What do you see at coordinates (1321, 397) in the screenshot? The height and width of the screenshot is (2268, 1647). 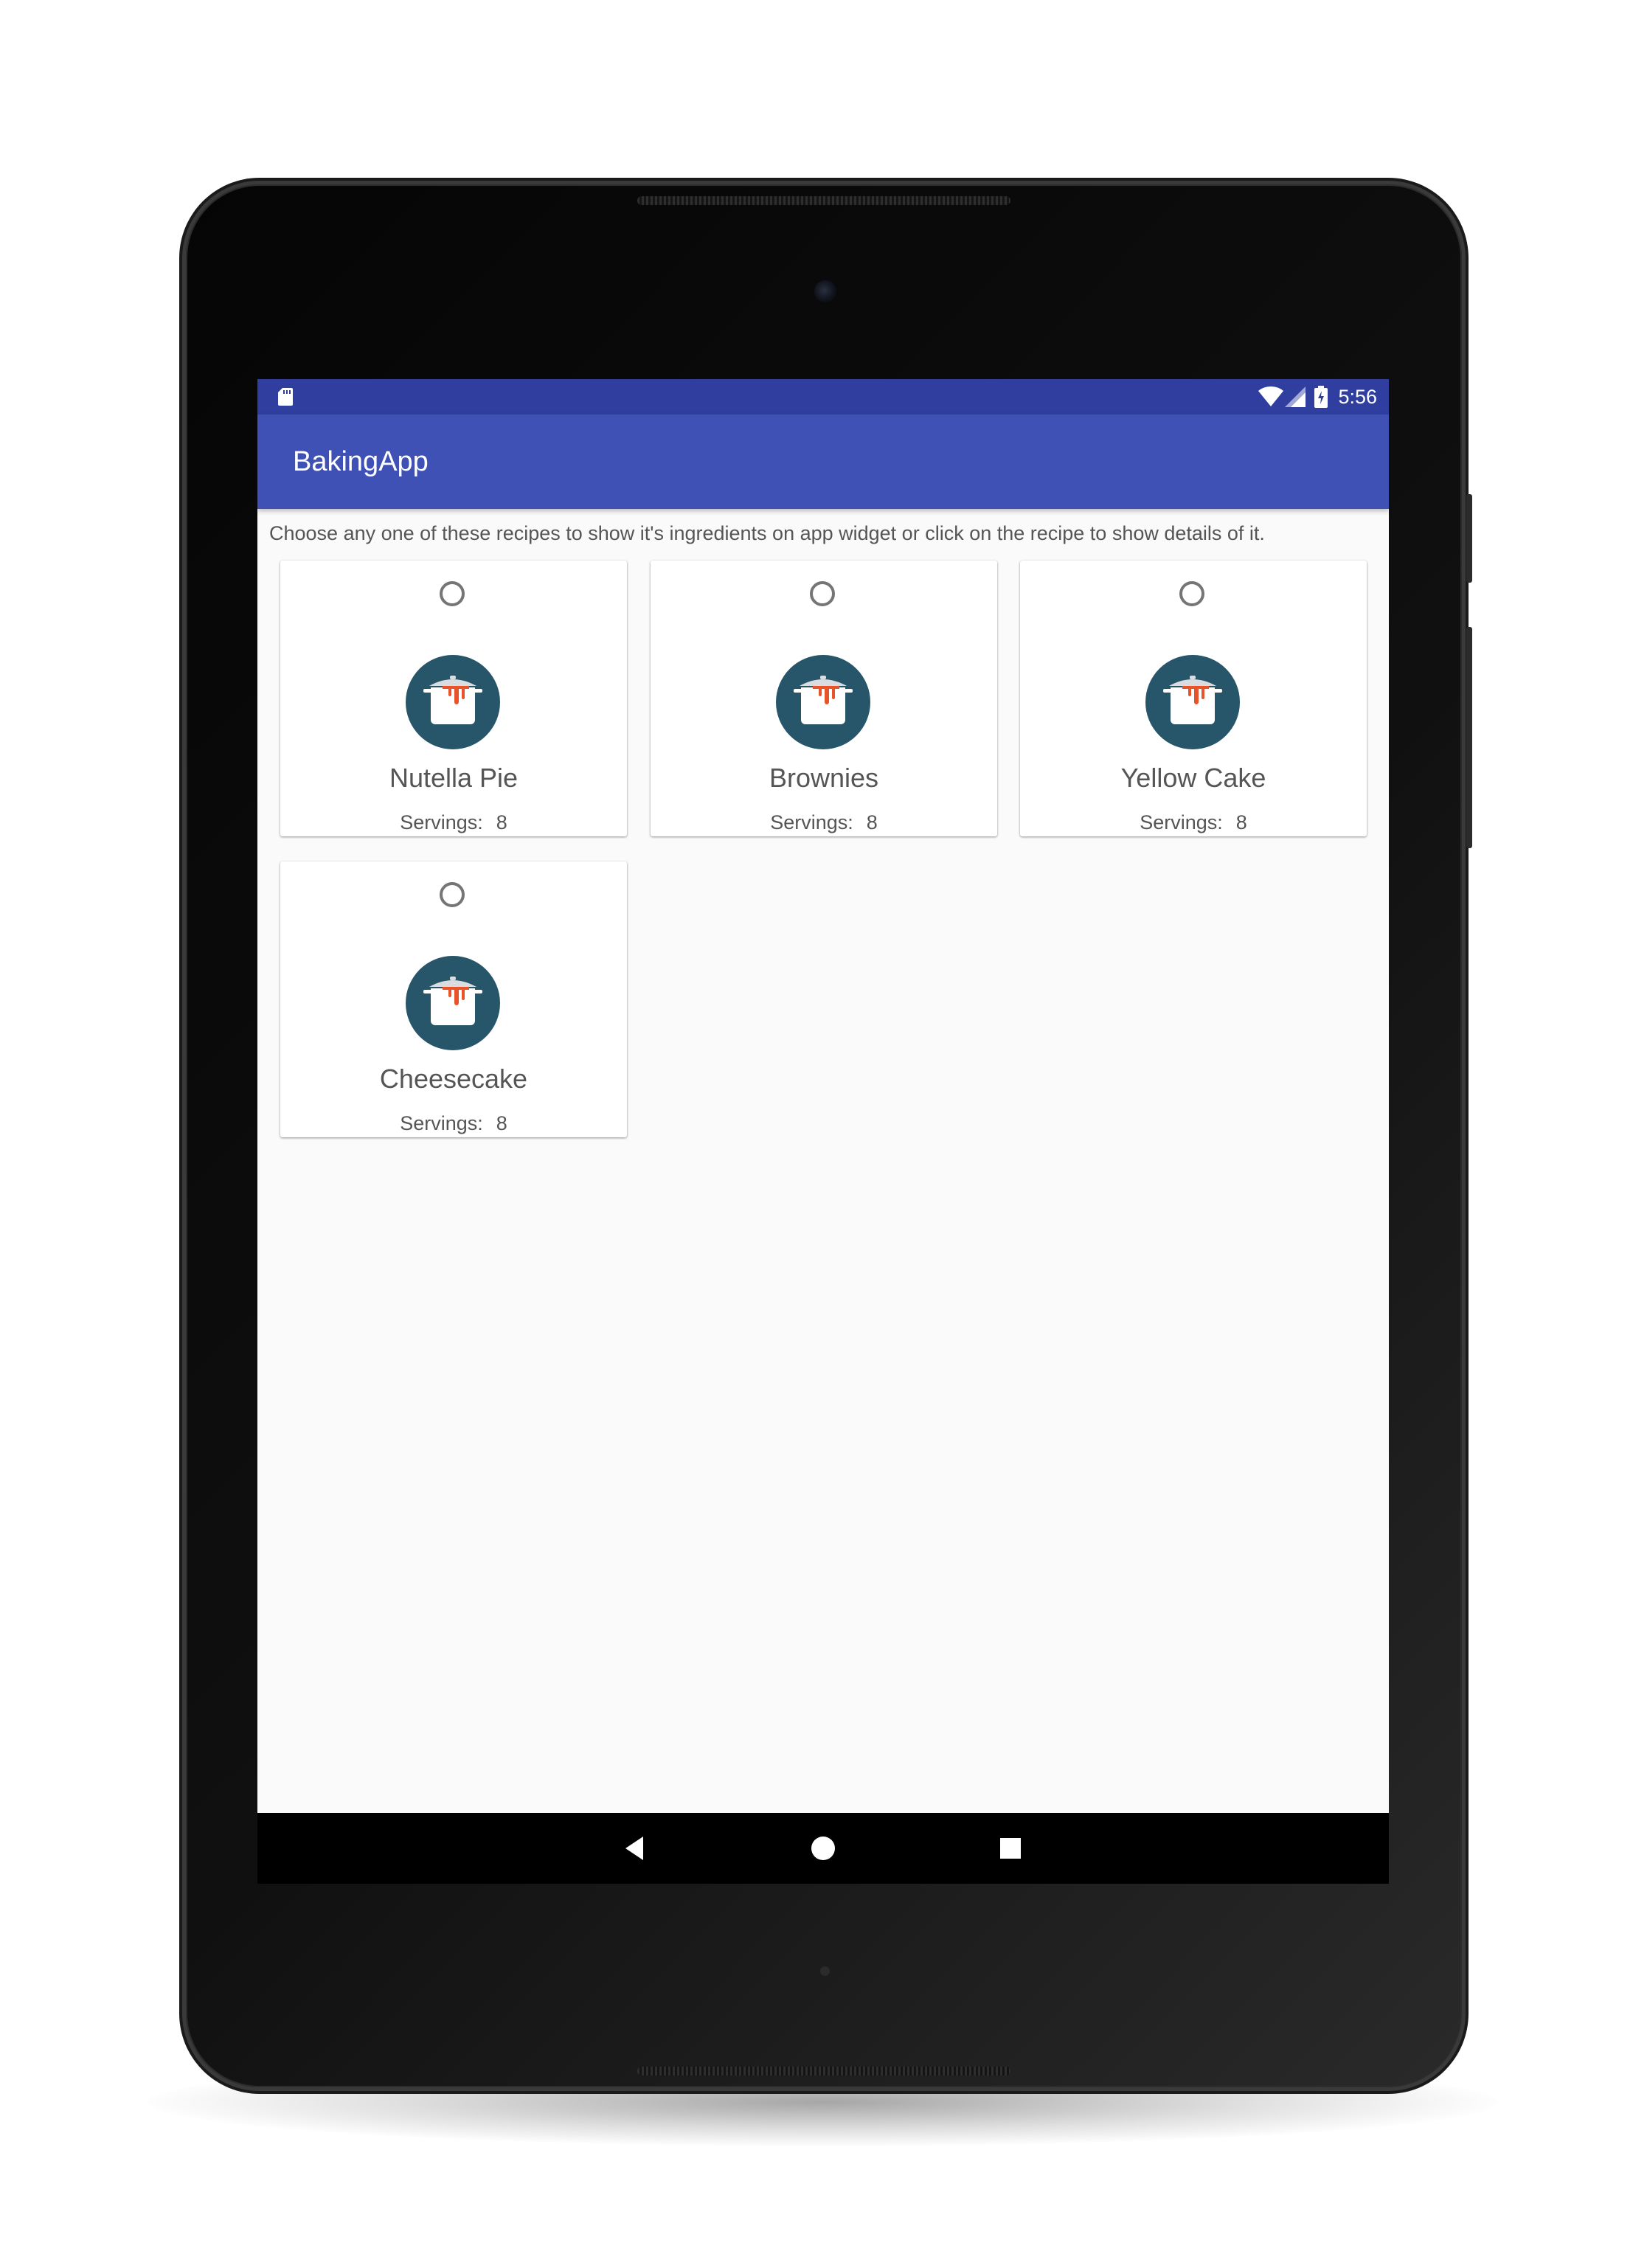 I see `battery-charging-icon` at bounding box center [1321, 397].